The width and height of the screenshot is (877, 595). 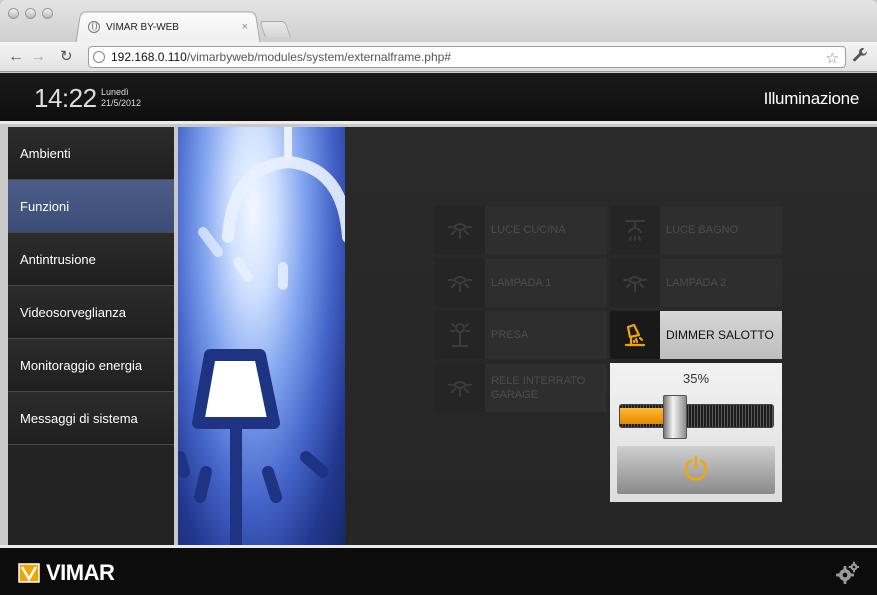 I want to click on device-tile: LAMPADA 2, so click(x=696, y=283).